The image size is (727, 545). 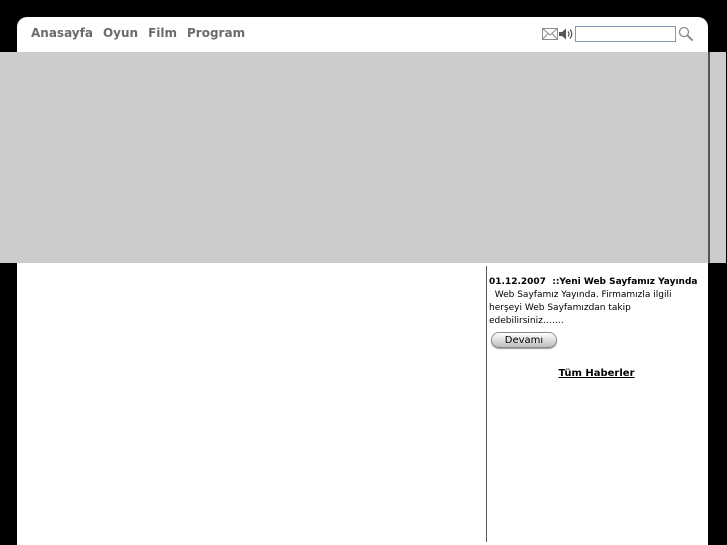 What do you see at coordinates (524, 340) in the screenshot?
I see `read-more-button: Devamı` at bounding box center [524, 340].